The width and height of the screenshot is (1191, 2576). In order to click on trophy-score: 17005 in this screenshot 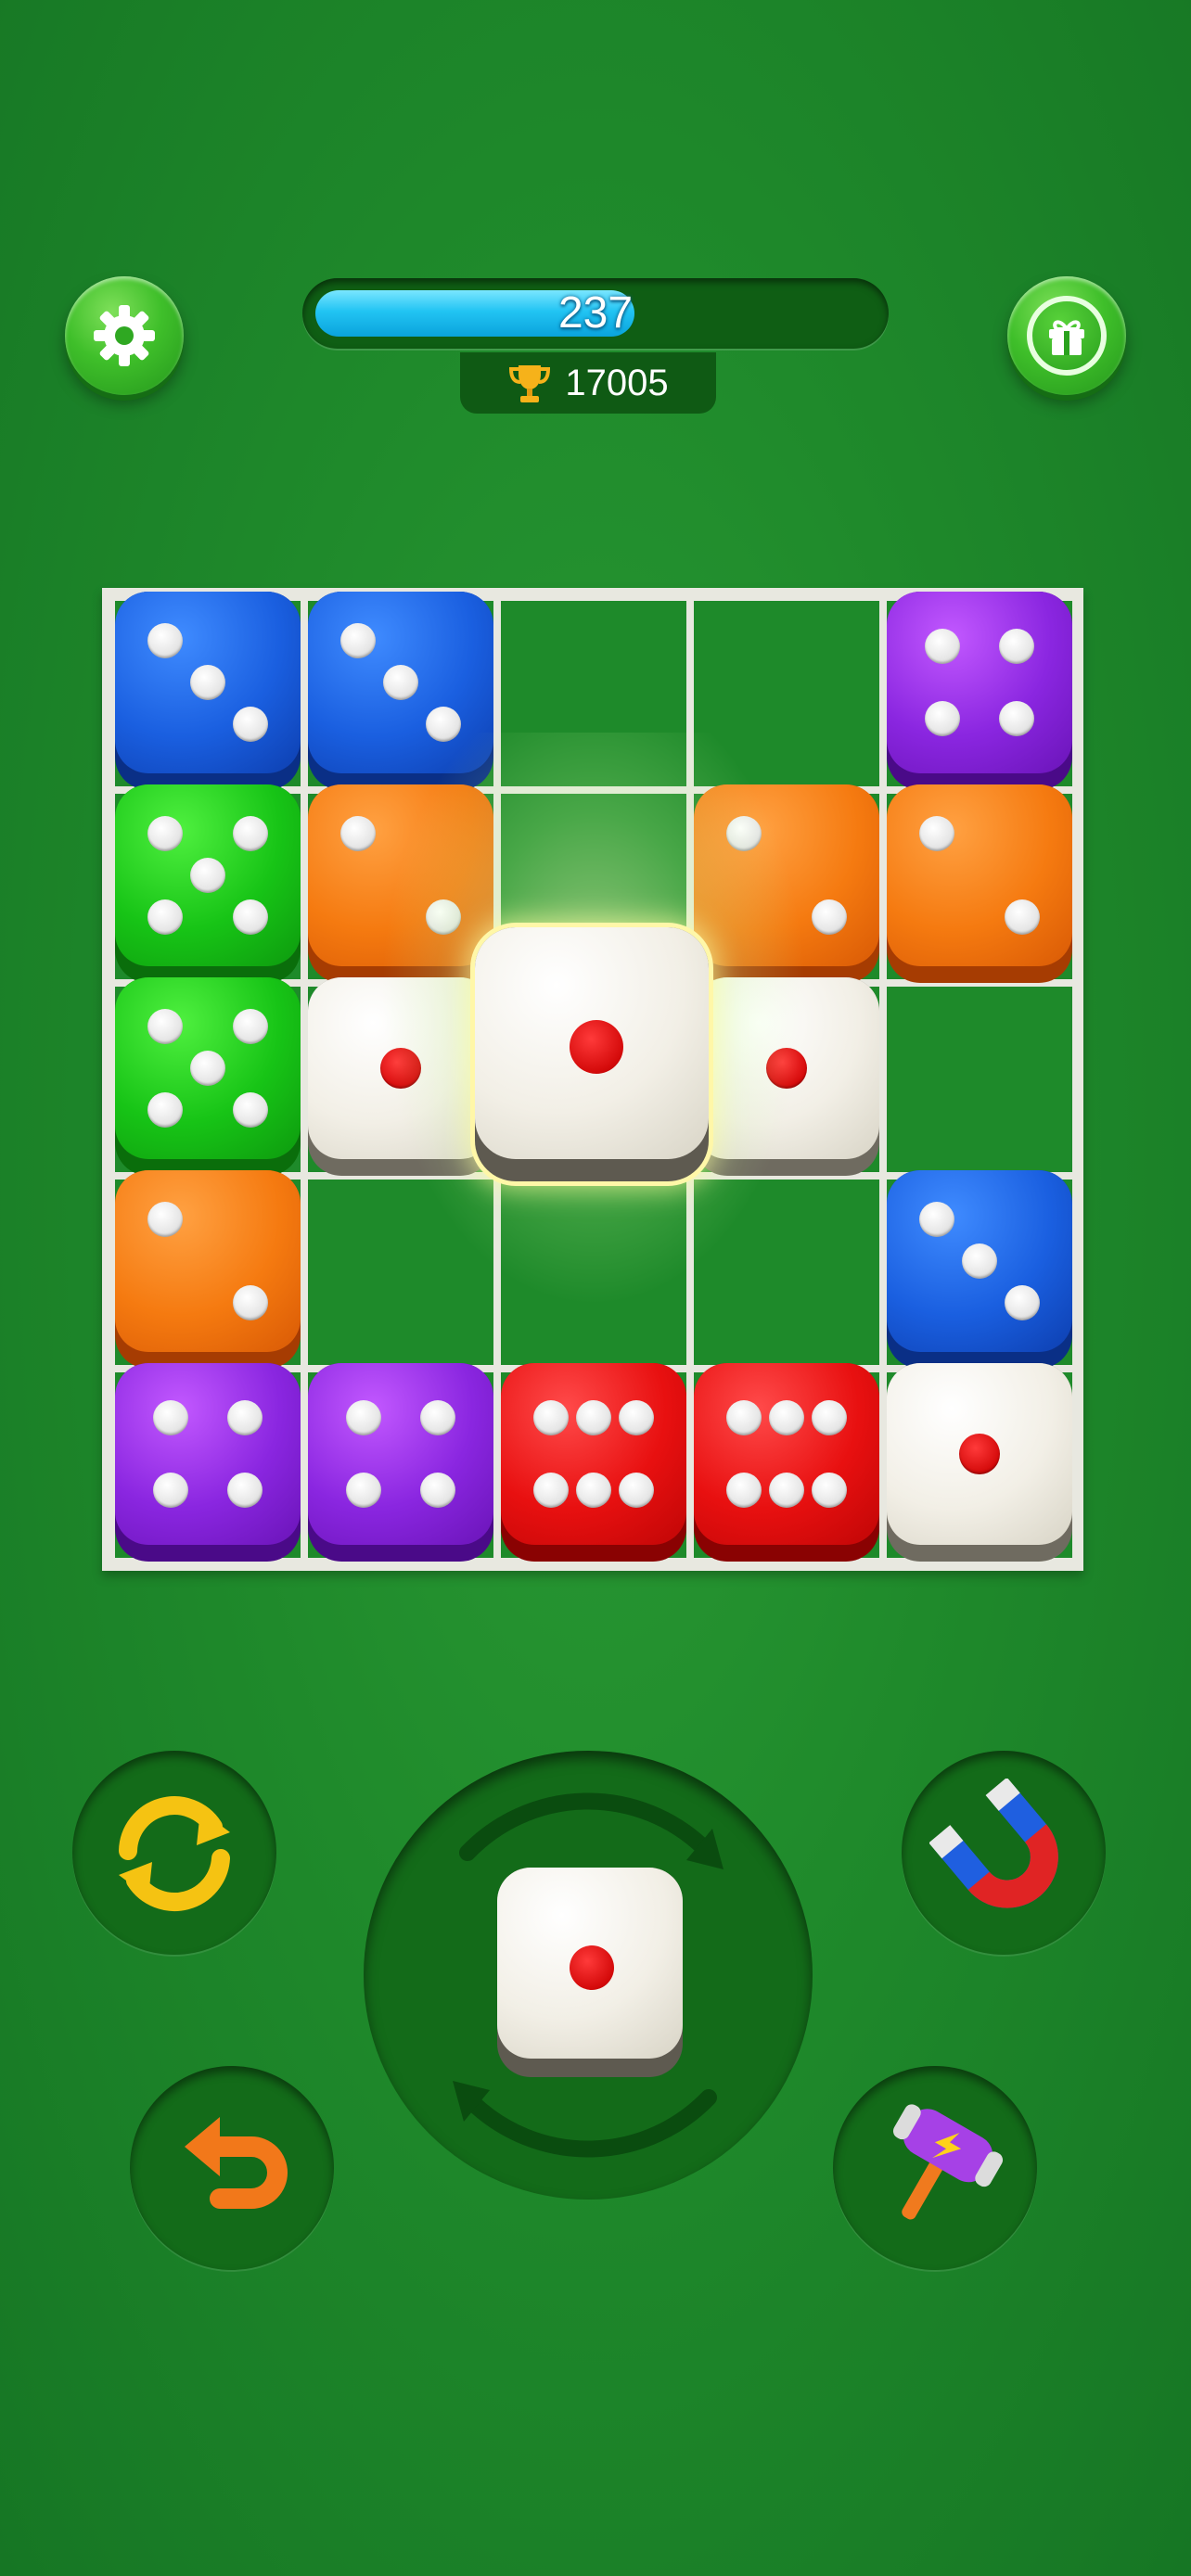, I will do `click(588, 383)`.